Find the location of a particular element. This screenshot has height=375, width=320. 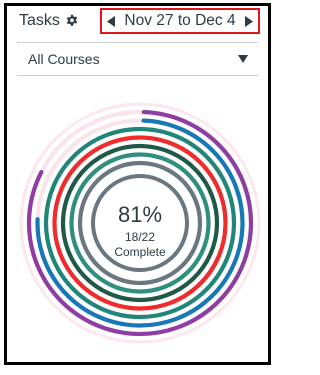

triangle-right-icon is located at coordinates (249, 21).